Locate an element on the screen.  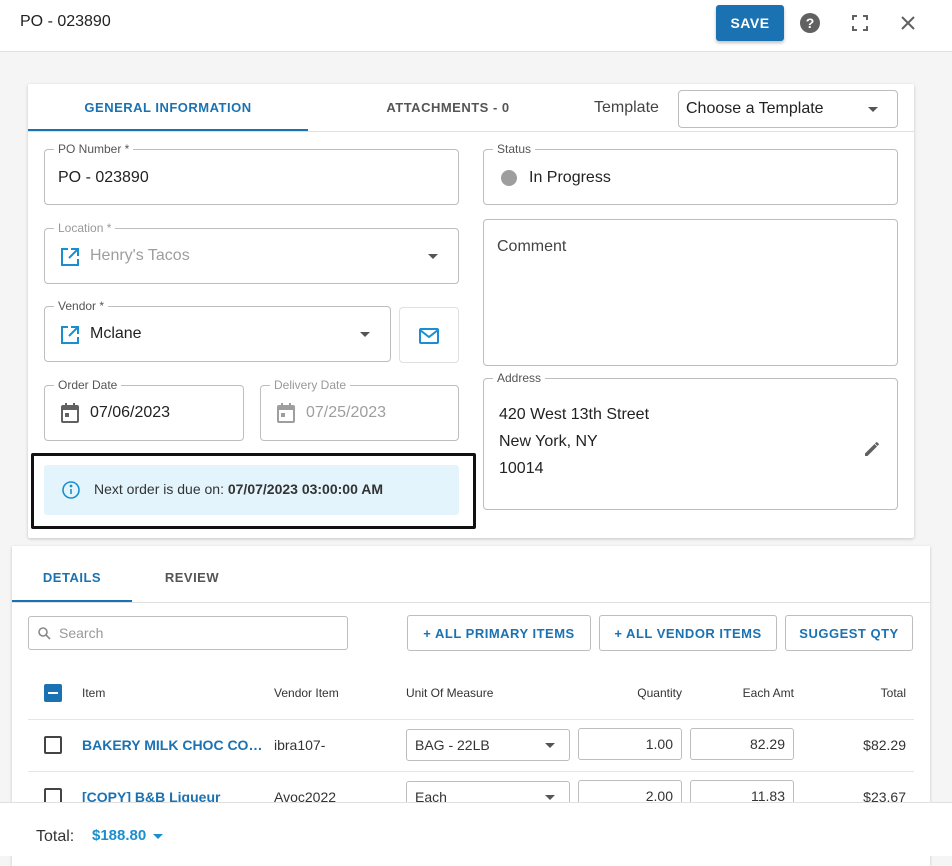
search-placeholder: Search is located at coordinates (81, 633).